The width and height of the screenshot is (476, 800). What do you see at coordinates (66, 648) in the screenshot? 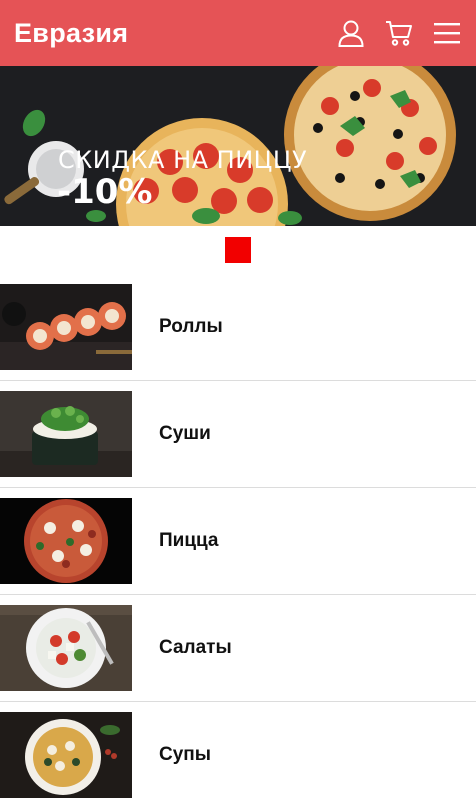
I see `category-image-salad` at bounding box center [66, 648].